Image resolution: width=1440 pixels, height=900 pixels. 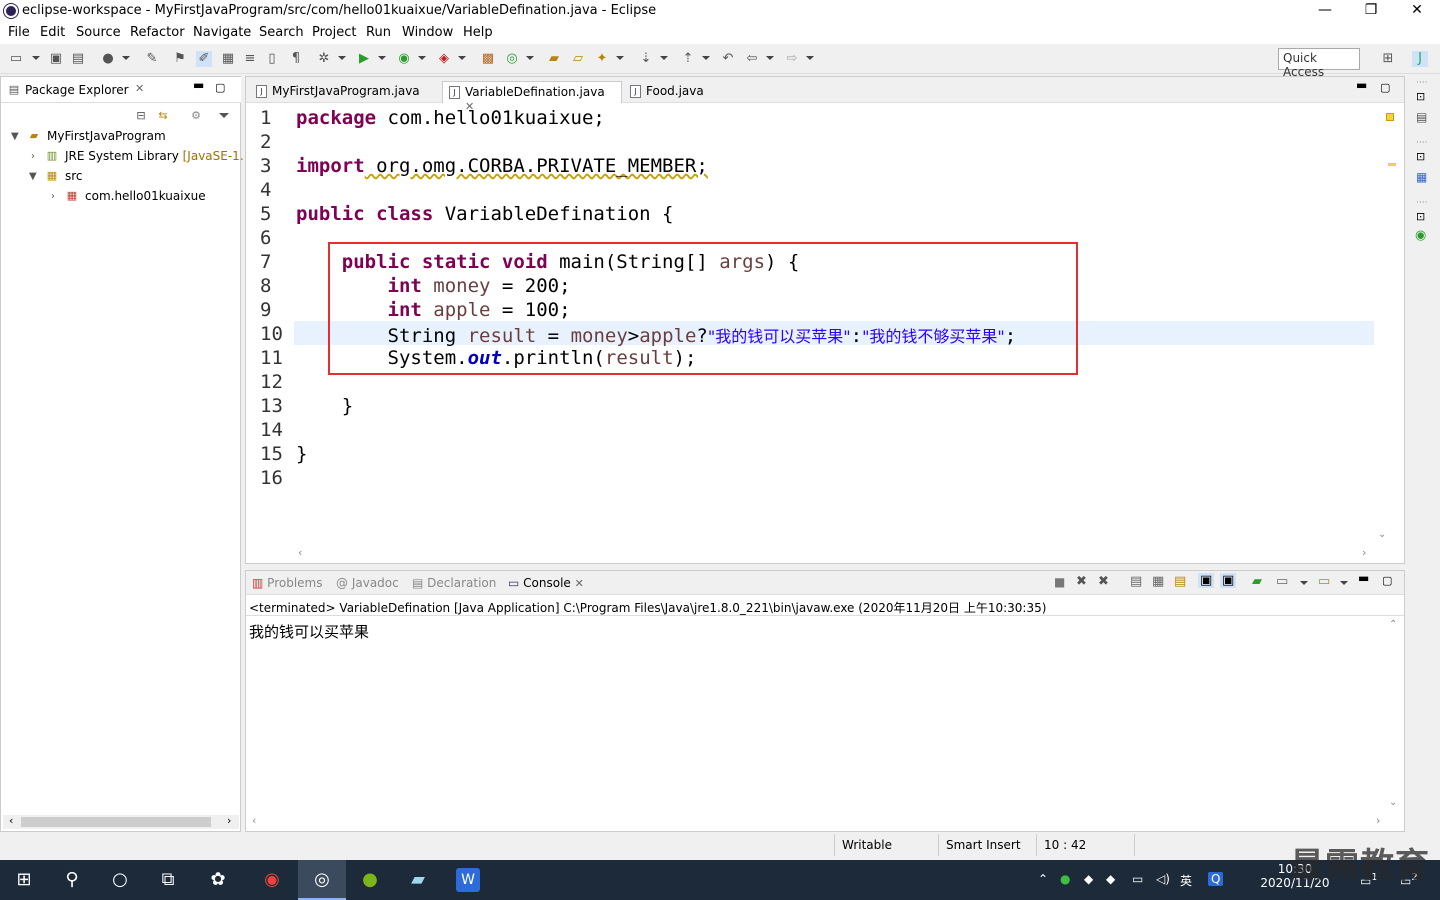 I want to click on toggle-breakpoint-icon: ✎, so click(x=152, y=59).